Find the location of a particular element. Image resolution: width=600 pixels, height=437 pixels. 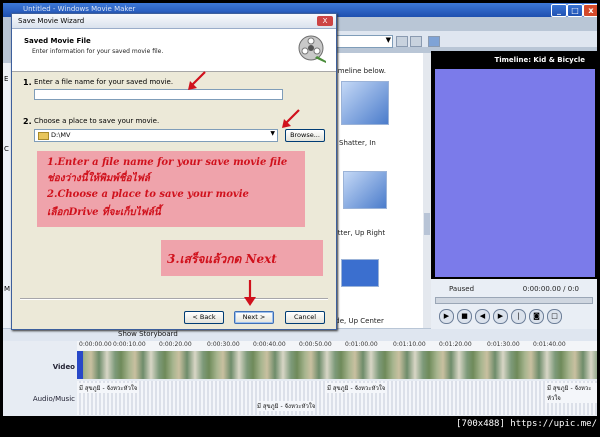

playback-time: 0:00:00.00 / 0:0 is located at coordinates (550, 289).